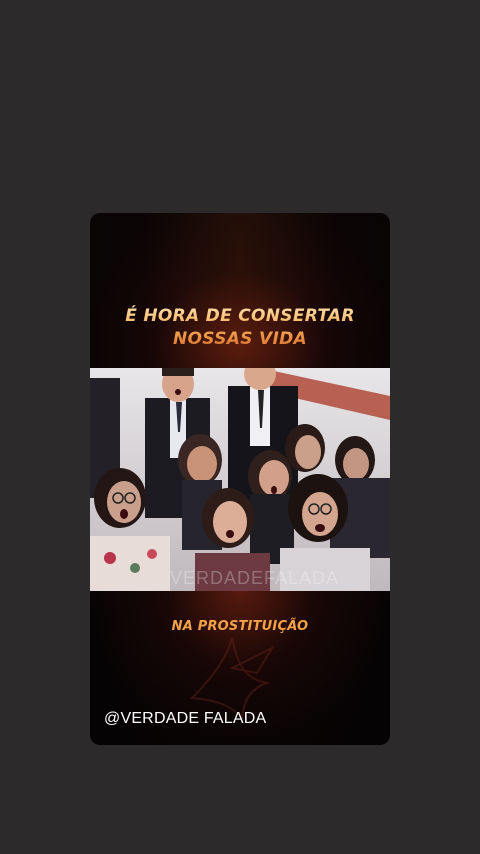 This screenshot has height=854, width=480. What do you see at coordinates (240, 328) in the screenshot?
I see `headline: É HORA DE CONSERTAR NOSSAS VIDA` at bounding box center [240, 328].